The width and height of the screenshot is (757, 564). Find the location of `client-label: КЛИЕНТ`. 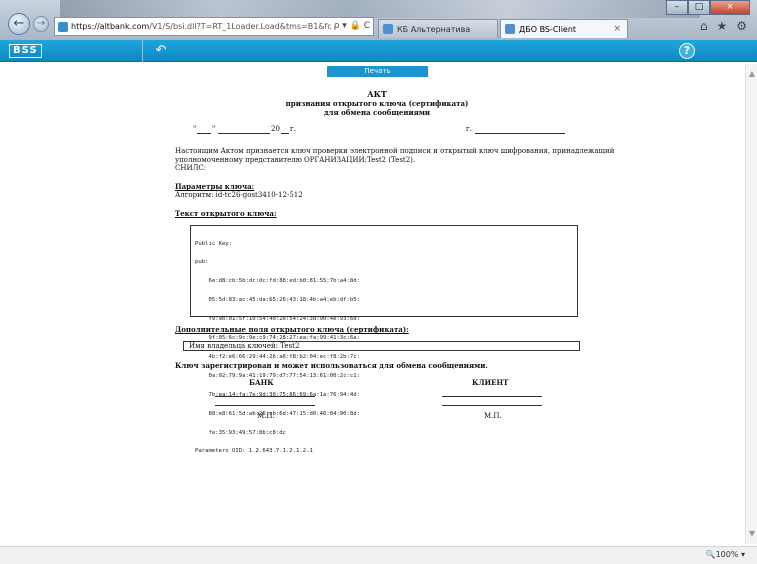

client-label: КЛИЕНТ is located at coordinates (490, 382).